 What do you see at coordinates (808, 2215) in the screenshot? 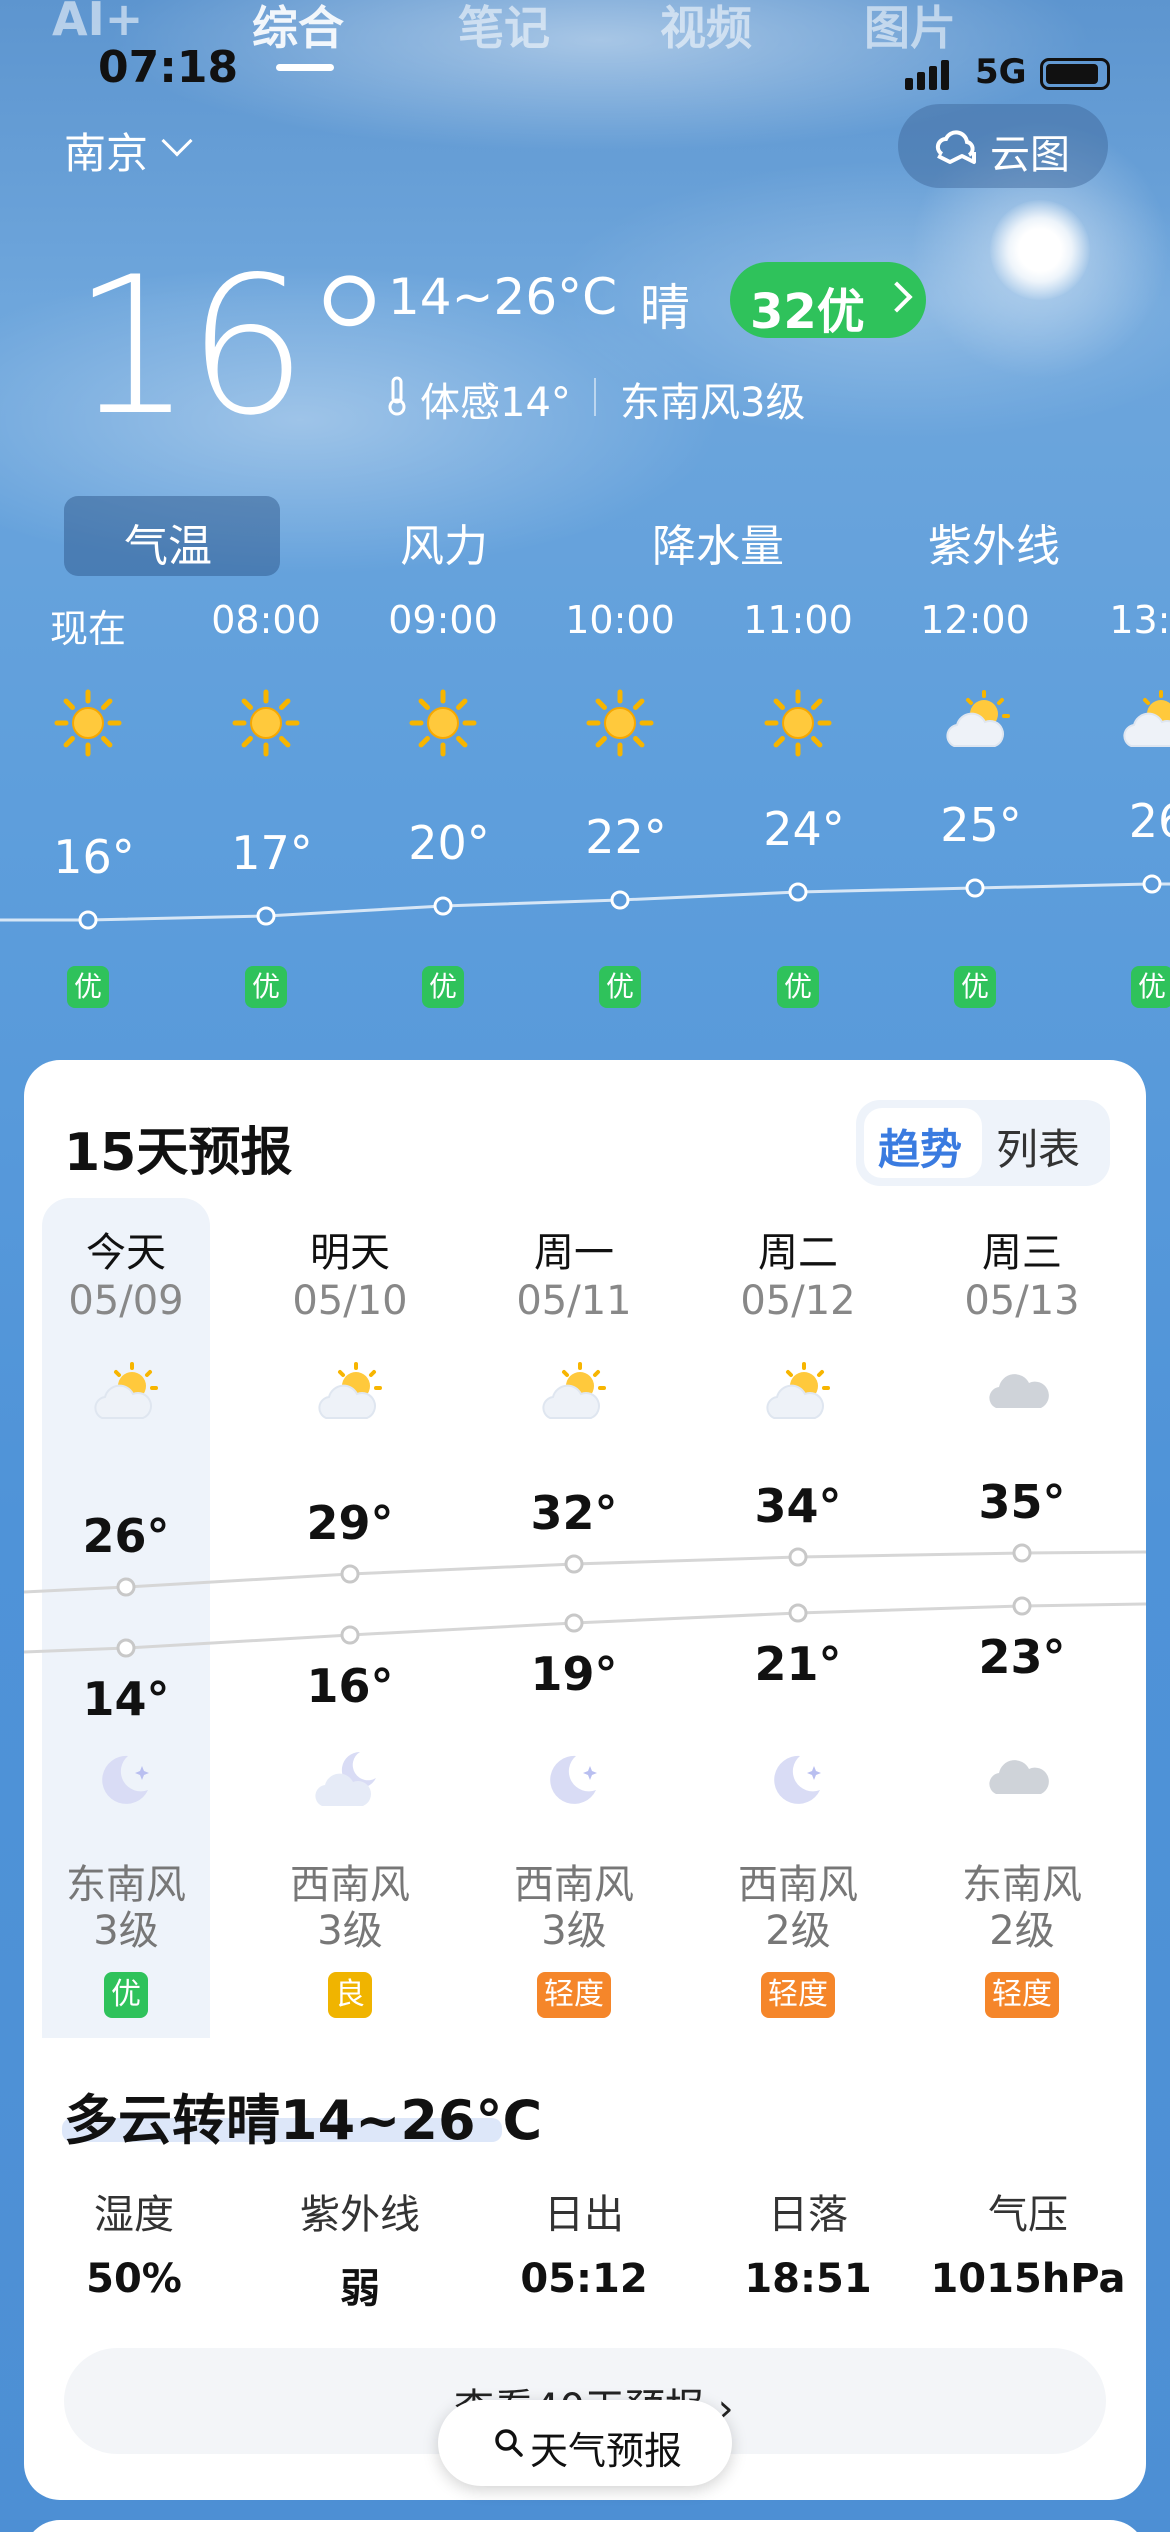
I see `stat-label: 日落` at bounding box center [808, 2215].